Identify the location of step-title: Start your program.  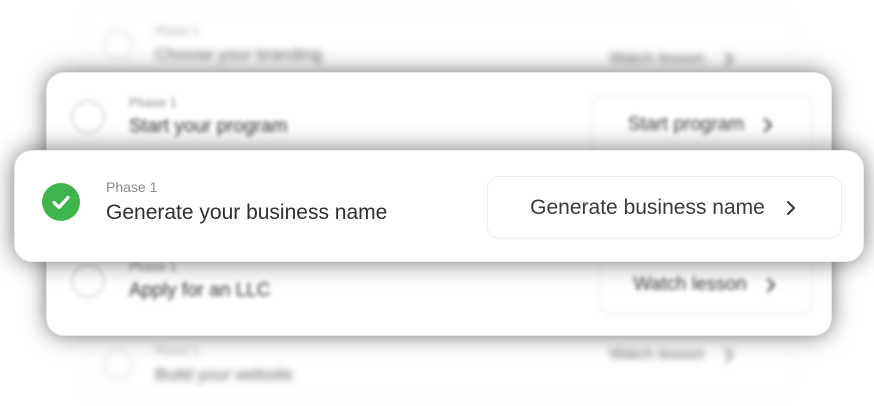
(208, 126).